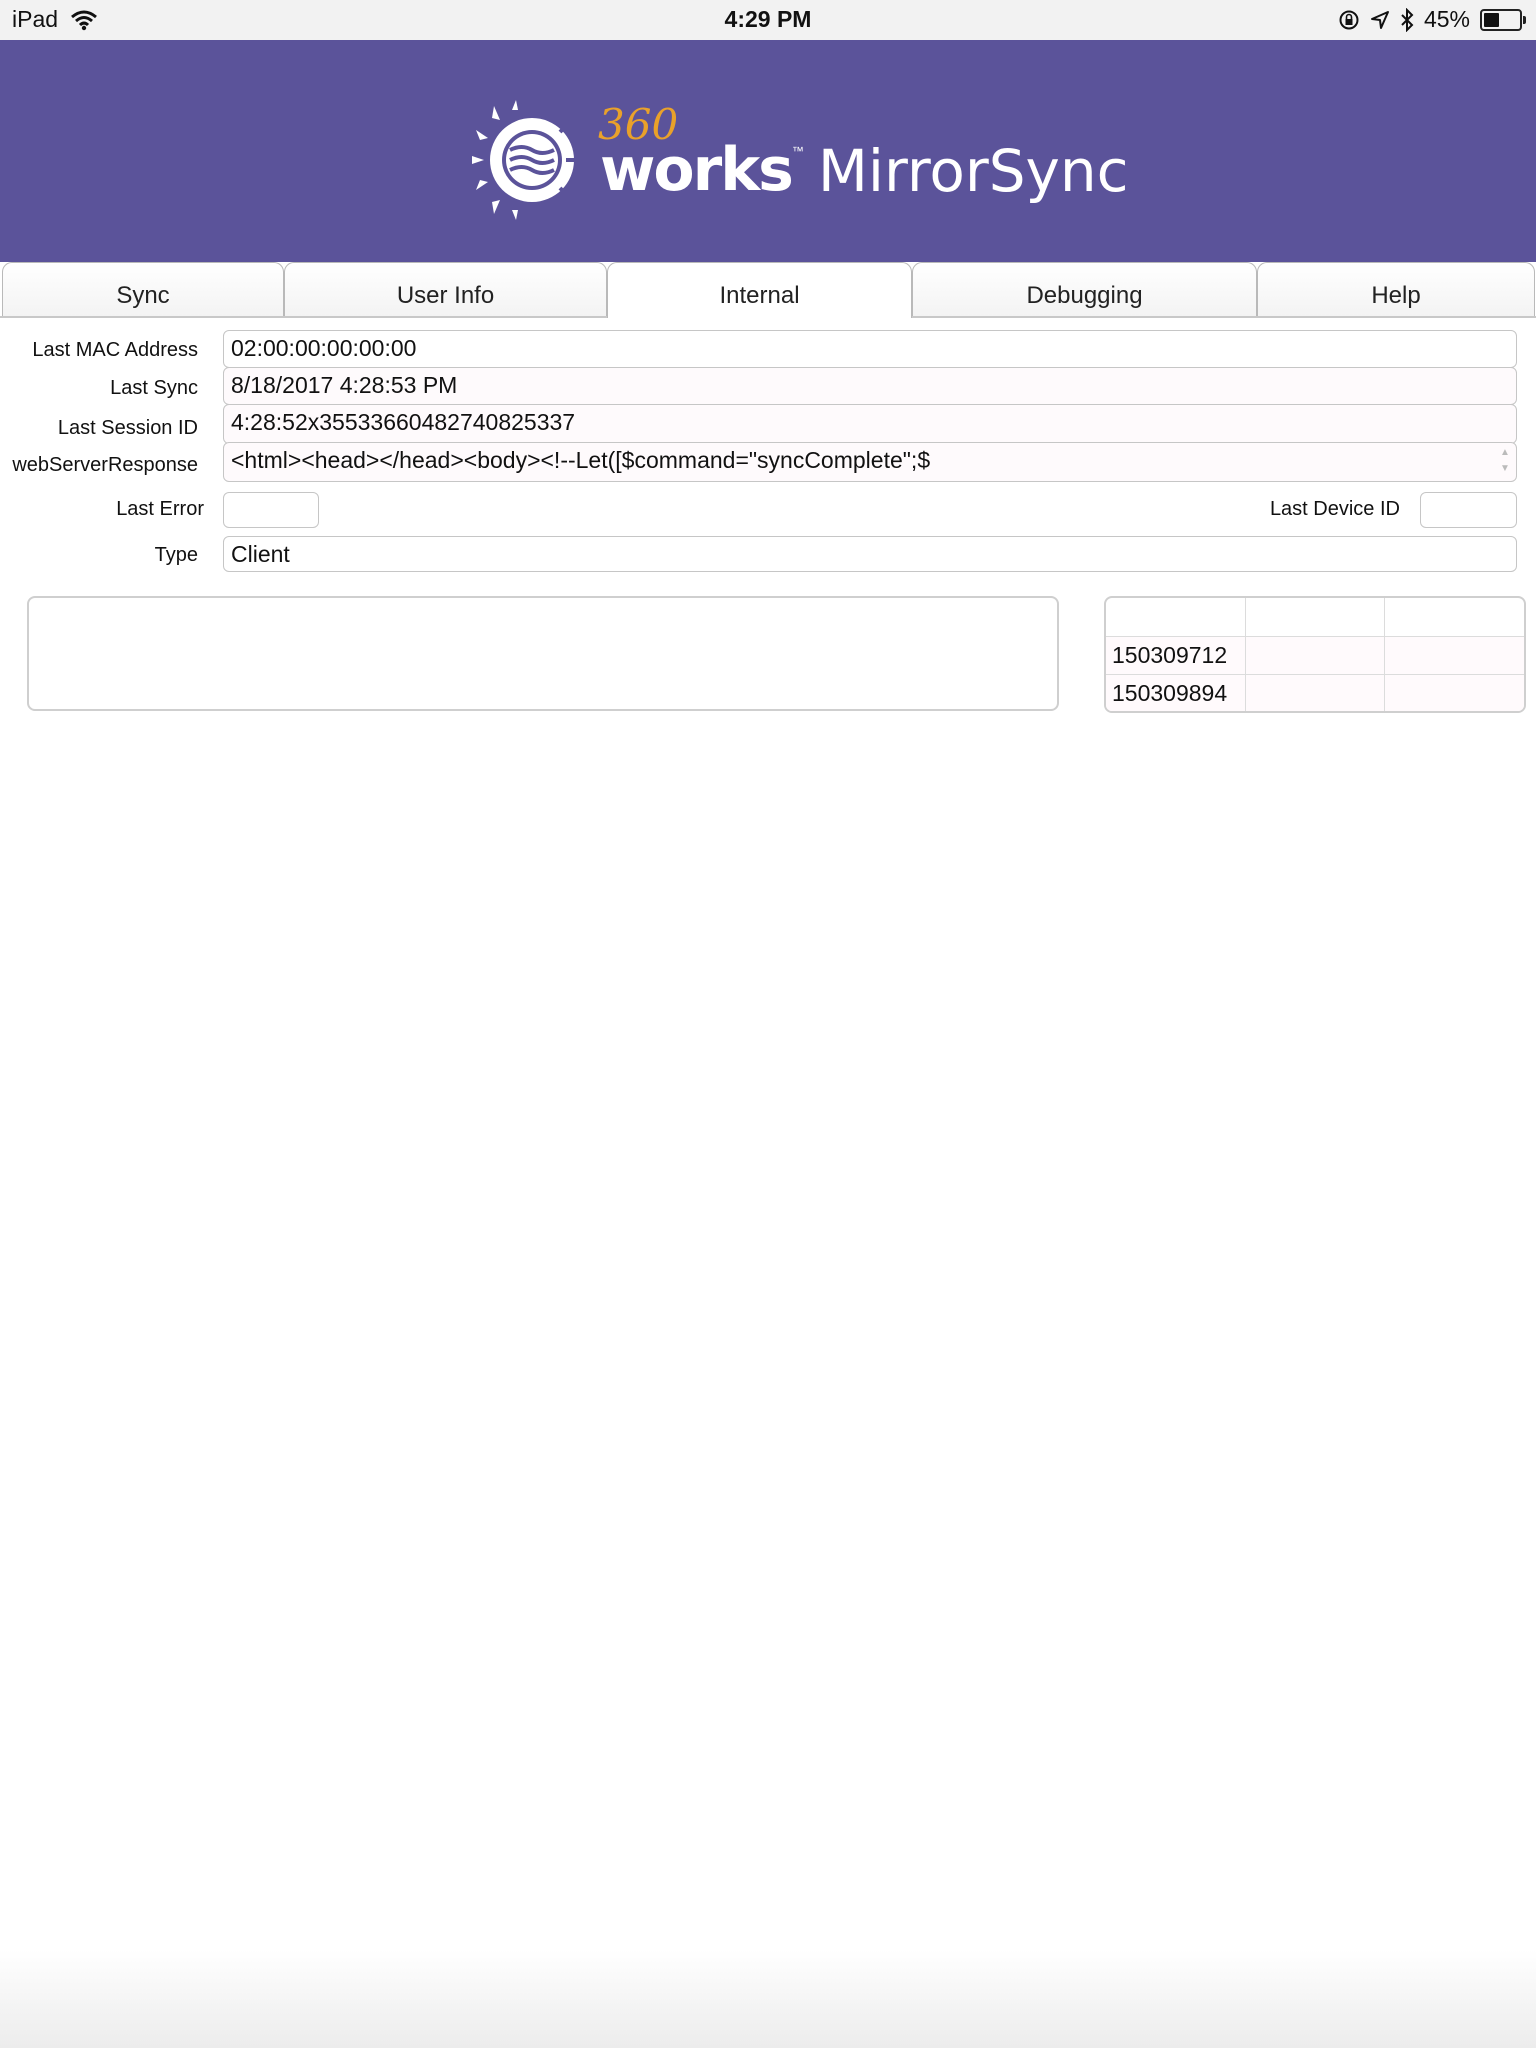  What do you see at coordinates (143, 289) in the screenshot?
I see `tab-sync: Sync` at bounding box center [143, 289].